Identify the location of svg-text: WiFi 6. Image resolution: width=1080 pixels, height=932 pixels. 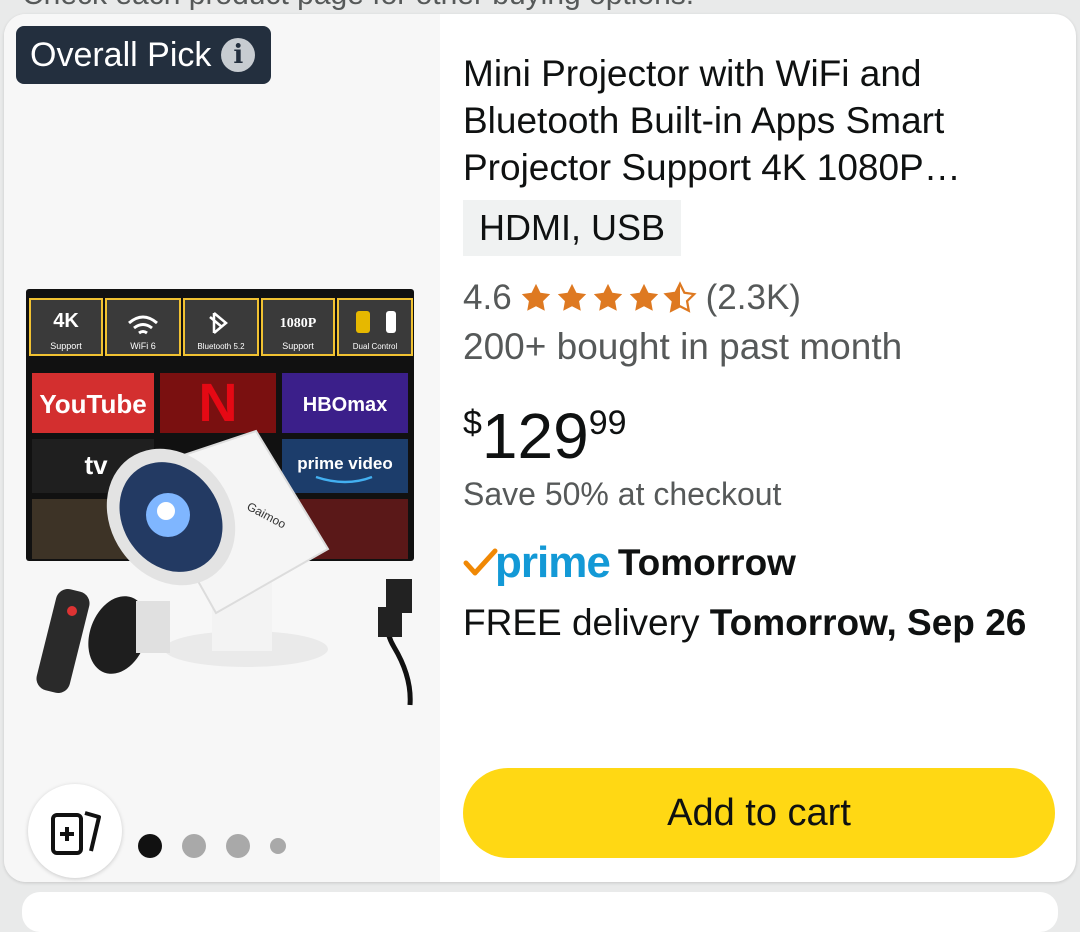
(143, 346).